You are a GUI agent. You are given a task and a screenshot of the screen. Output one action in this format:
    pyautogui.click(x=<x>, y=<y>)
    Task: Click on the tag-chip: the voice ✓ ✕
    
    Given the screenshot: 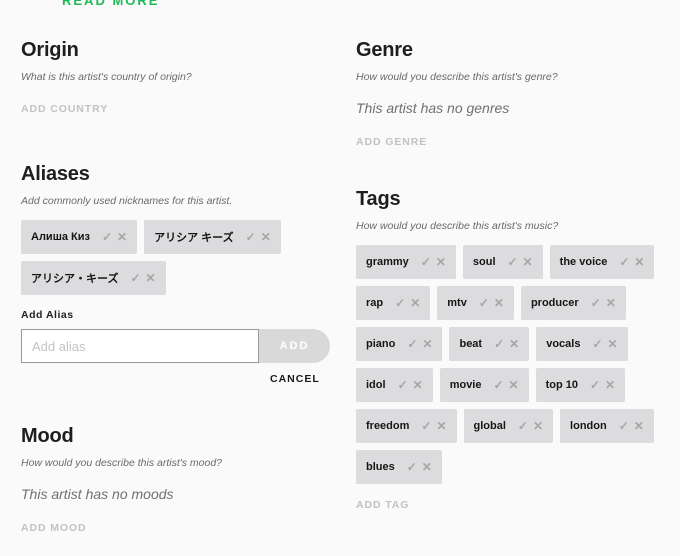 What is the action you would take?
    pyautogui.click(x=602, y=262)
    